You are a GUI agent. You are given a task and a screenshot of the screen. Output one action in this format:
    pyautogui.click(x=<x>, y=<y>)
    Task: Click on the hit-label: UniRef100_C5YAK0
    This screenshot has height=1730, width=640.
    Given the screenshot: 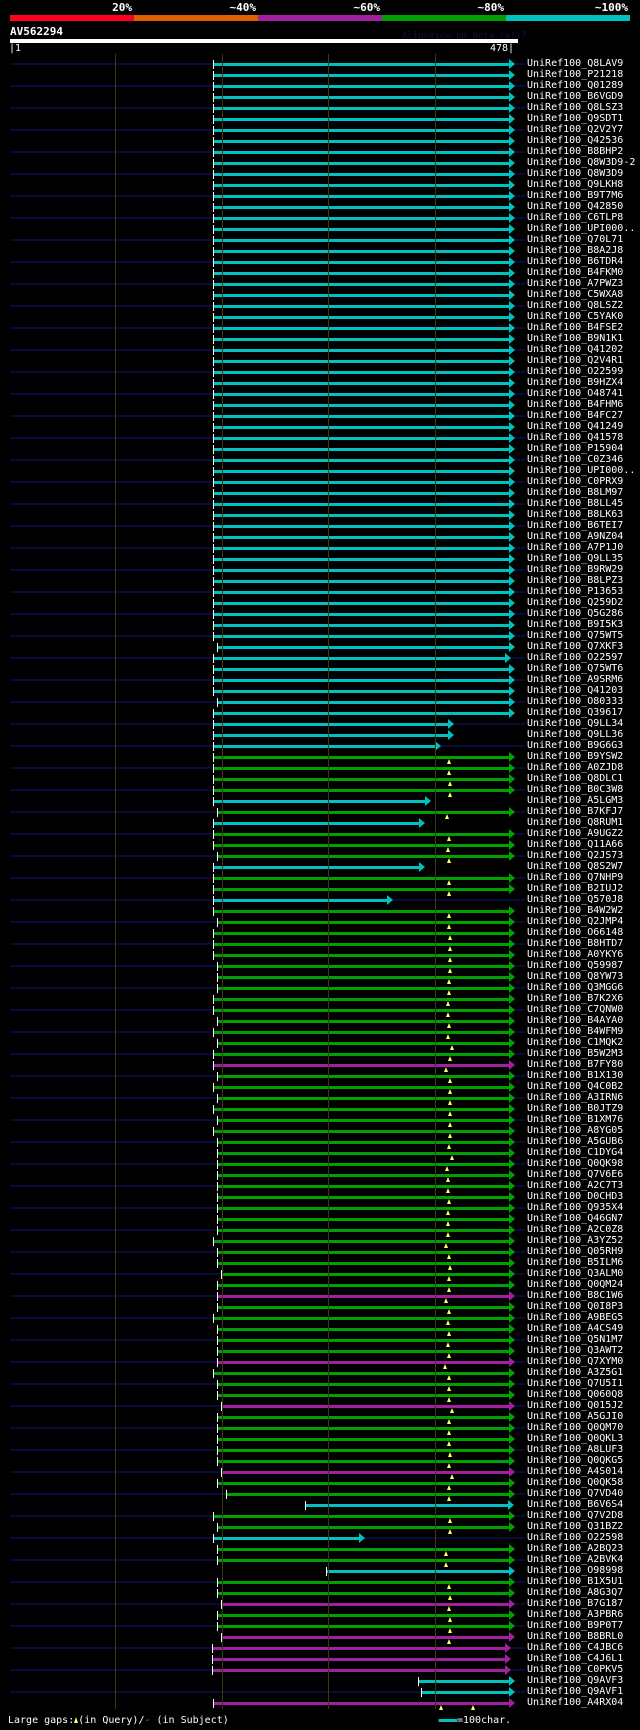 What is the action you would take?
    pyautogui.click(x=575, y=316)
    